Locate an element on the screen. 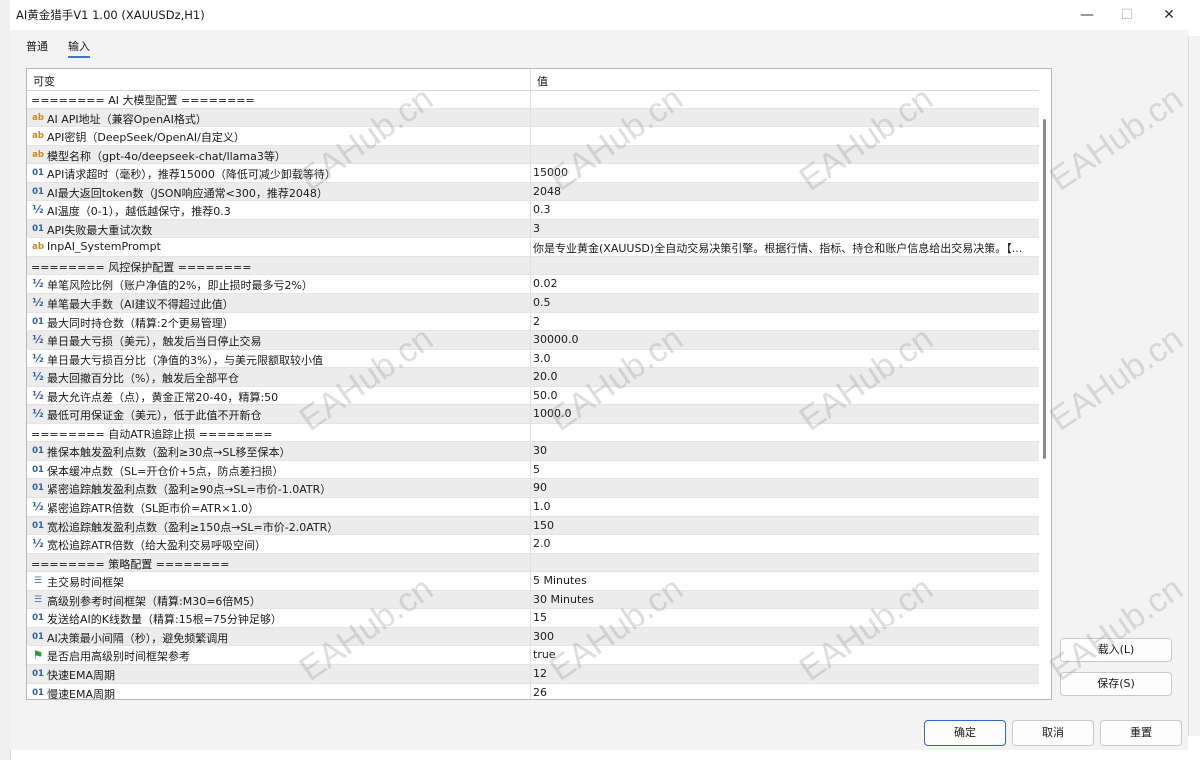 Image resolution: width=1200 pixels, height=760 pixels. parameter-value: 3.0 is located at coordinates (783, 358).